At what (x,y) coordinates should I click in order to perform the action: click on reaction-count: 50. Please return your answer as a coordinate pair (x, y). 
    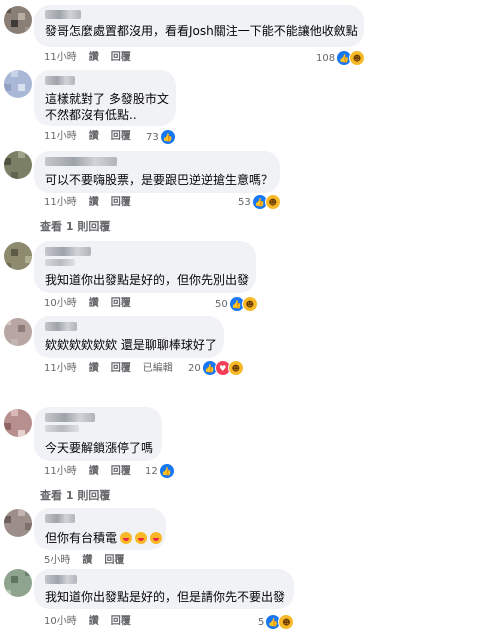
    Looking at the image, I should click on (221, 304).